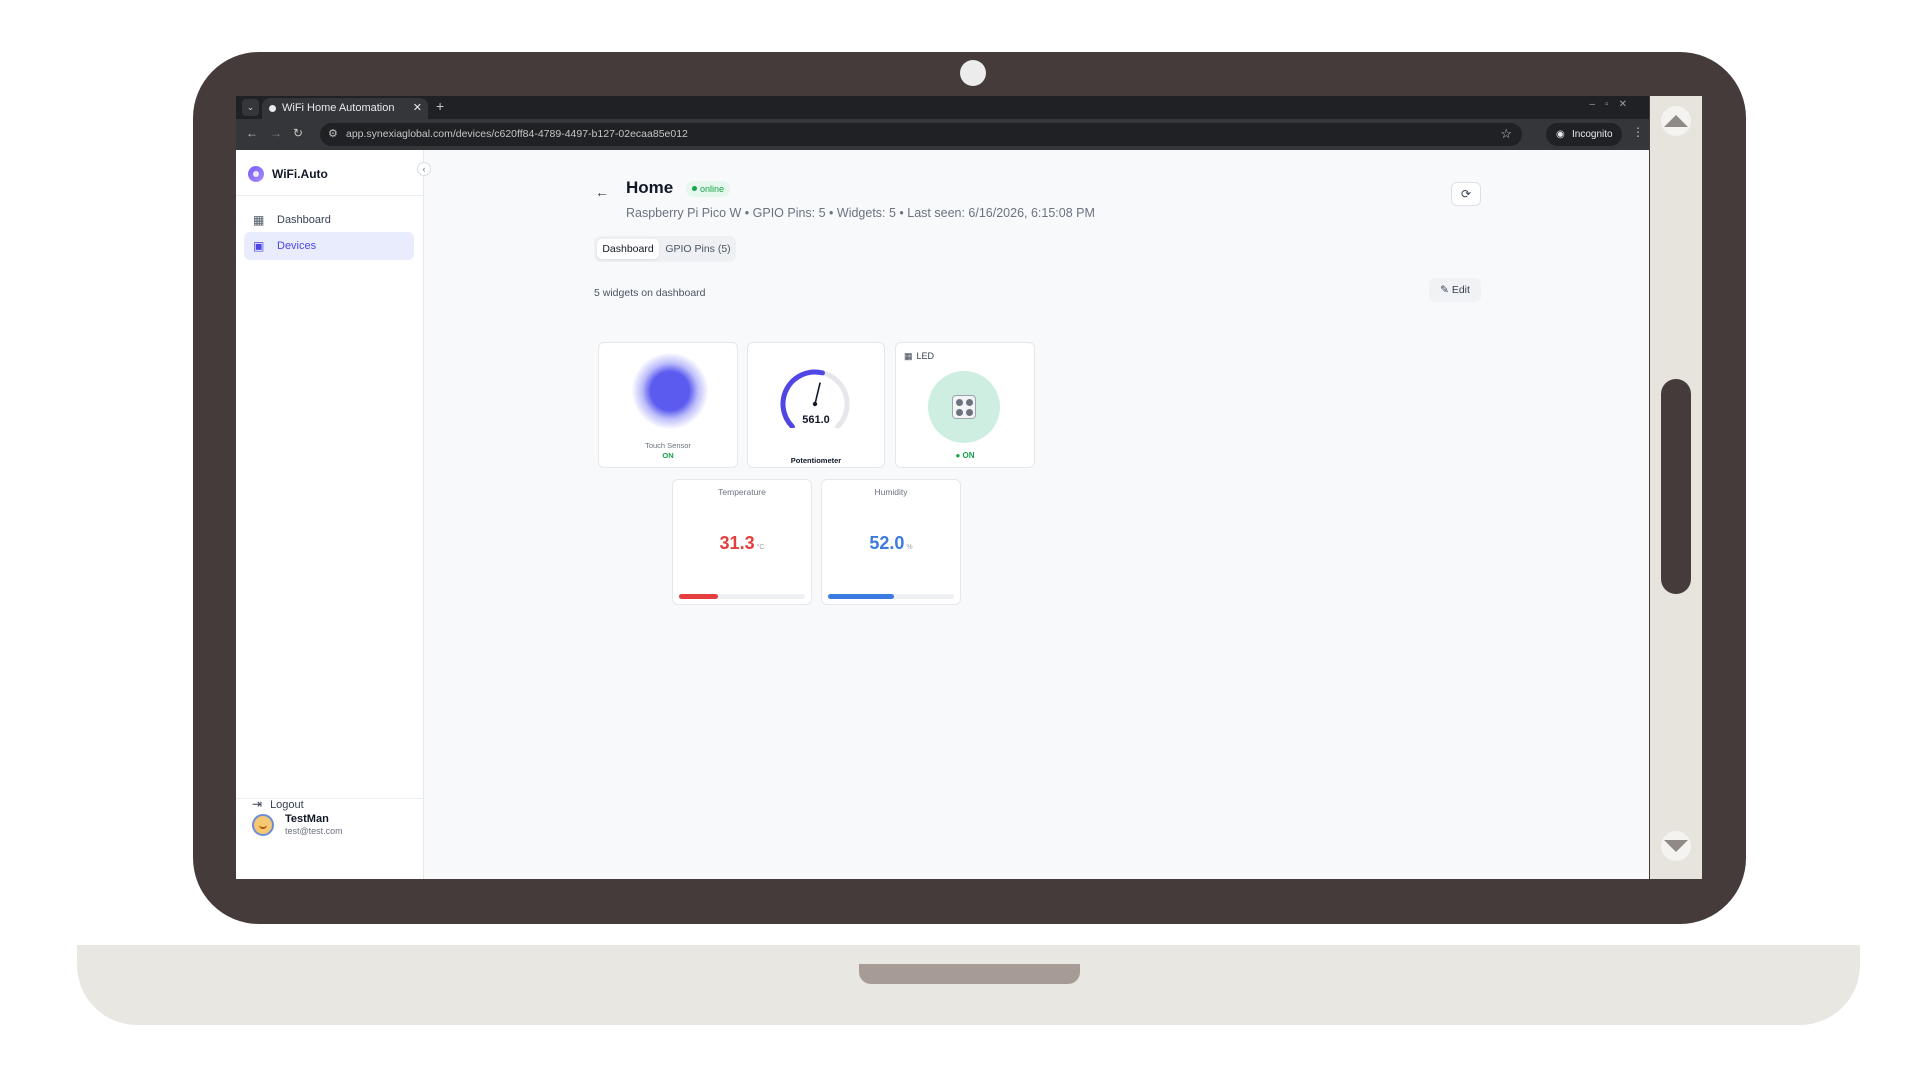 This screenshot has width=1920, height=1080. Describe the element at coordinates (440, 106) in the screenshot. I see `new-tab-icon: +` at that location.